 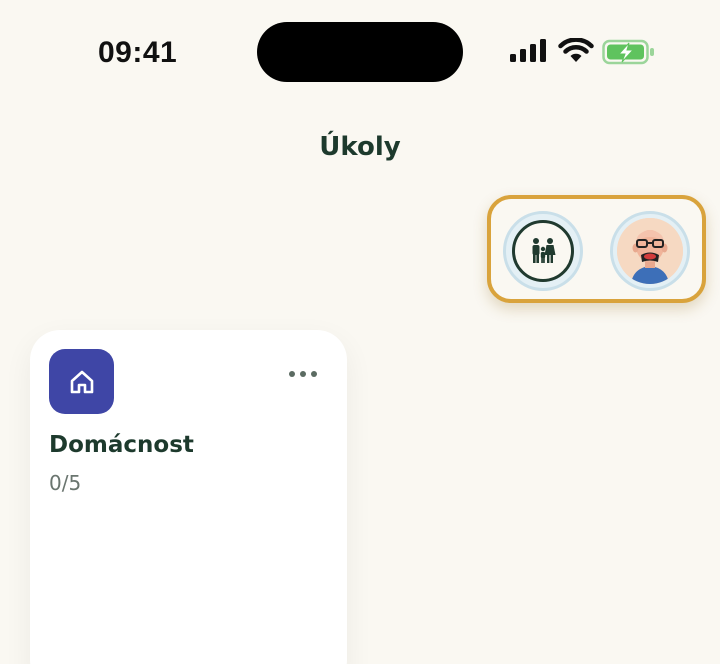 I want to click on user-member-button, so click(x=650, y=251).